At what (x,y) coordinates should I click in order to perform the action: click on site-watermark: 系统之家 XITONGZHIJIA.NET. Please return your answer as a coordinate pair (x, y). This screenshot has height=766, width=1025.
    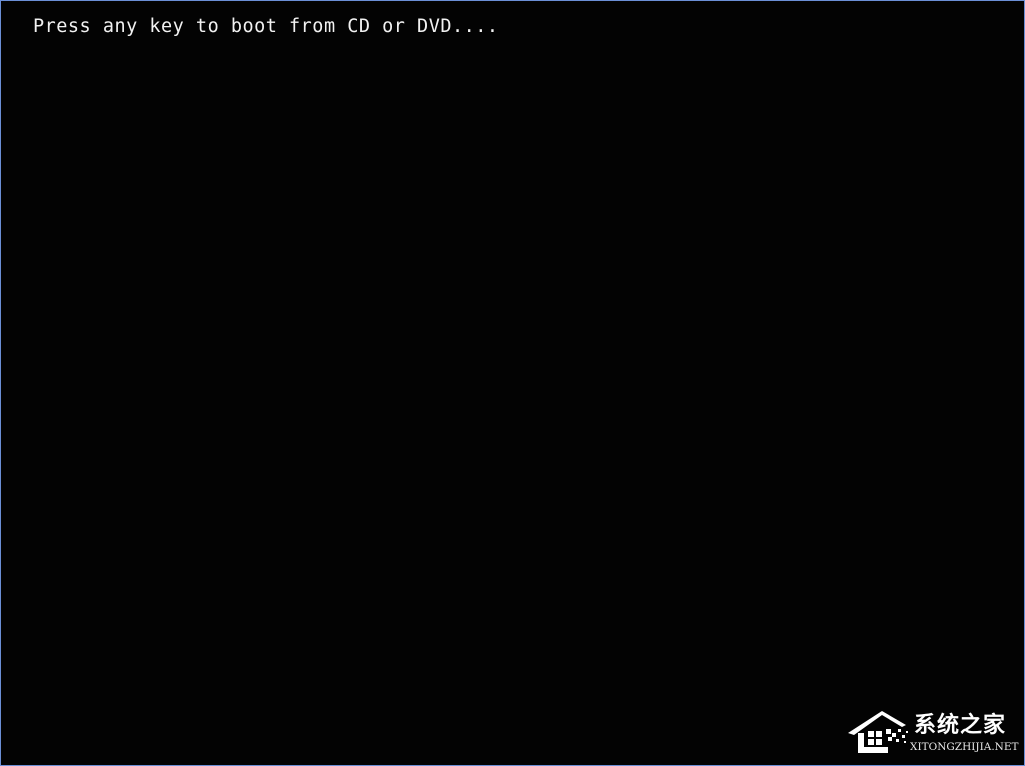
    Looking at the image, I should click on (931, 731).